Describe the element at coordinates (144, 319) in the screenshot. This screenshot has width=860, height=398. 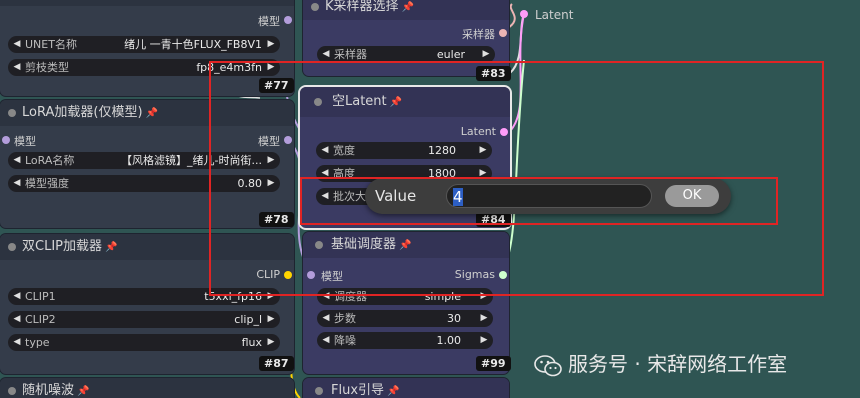
I see `clip2-widget: ◀ CLIP2 clip_l ▶` at that location.